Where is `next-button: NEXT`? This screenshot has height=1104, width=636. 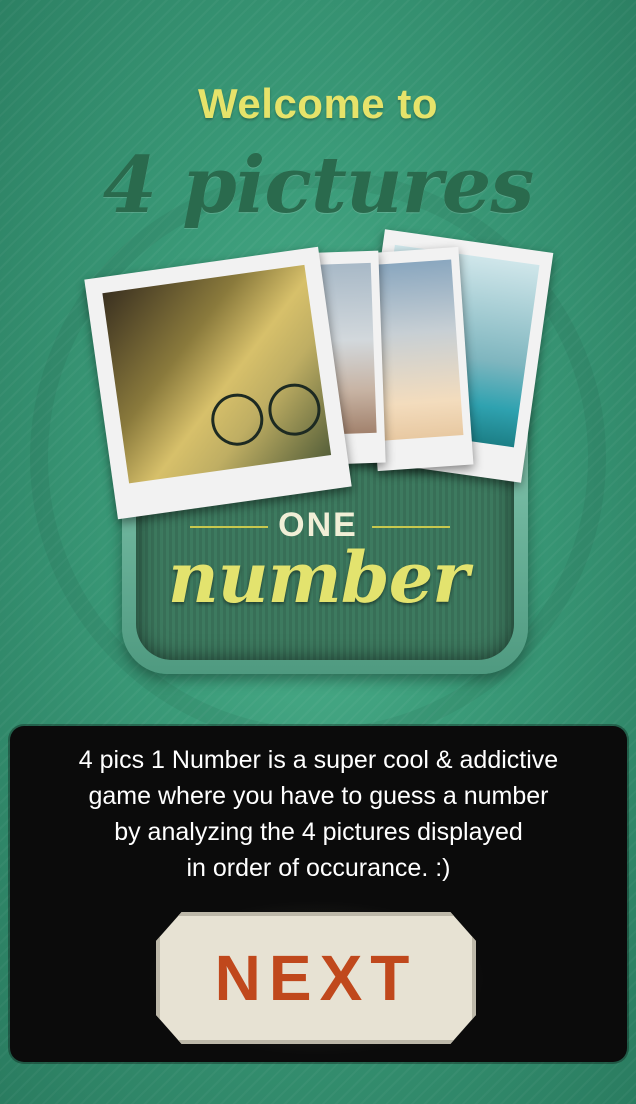 next-button: NEXT is located at coordinates (316, 978).